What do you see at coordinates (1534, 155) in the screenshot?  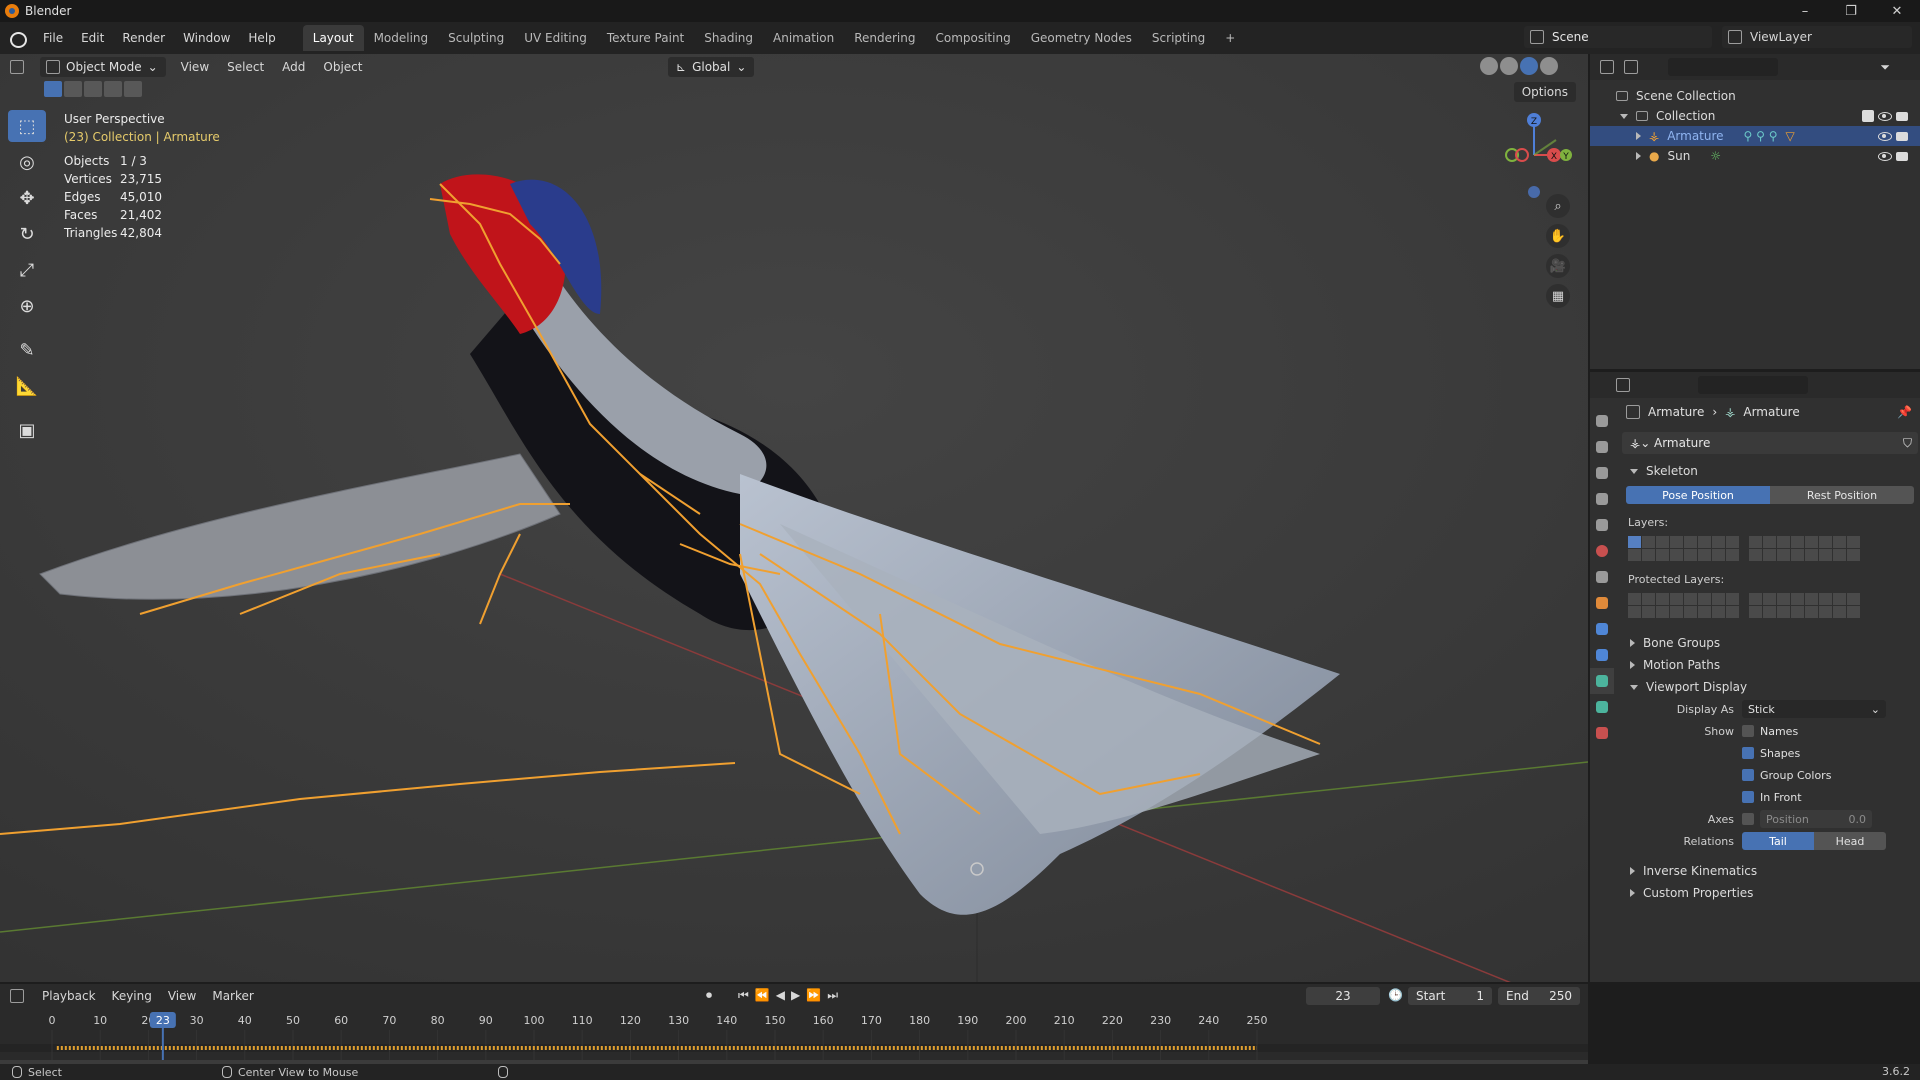 I see `navigation-gizmo: Z X Y` at bounding box center [1534, 155].